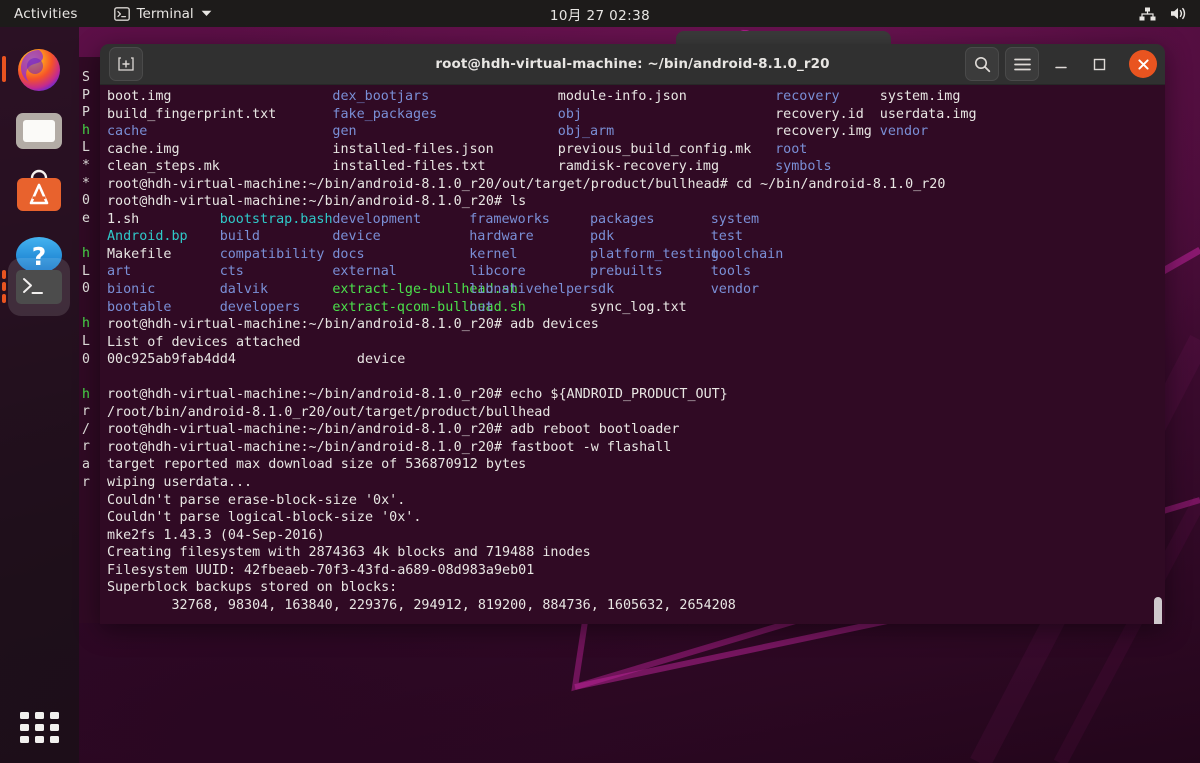 The width and height of the screenshot is (1200, 763). I want to click on terminal-text: platform_testing, so click(654, 254).